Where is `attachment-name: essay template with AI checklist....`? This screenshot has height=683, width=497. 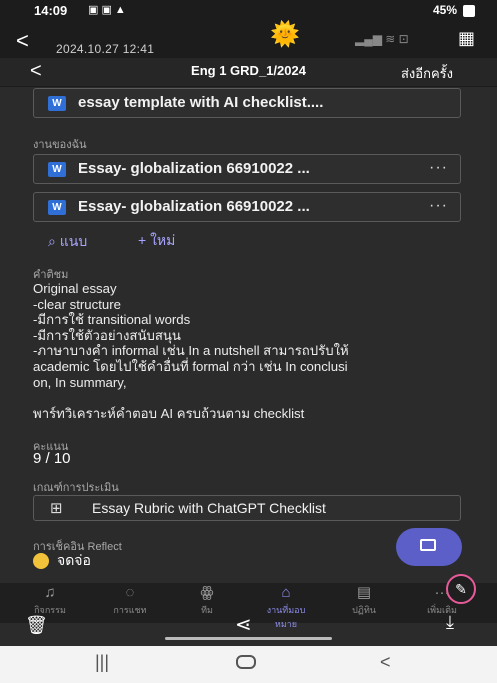 attachment-name: essay template with AI checklist.... is located at coordinates (201, 102).